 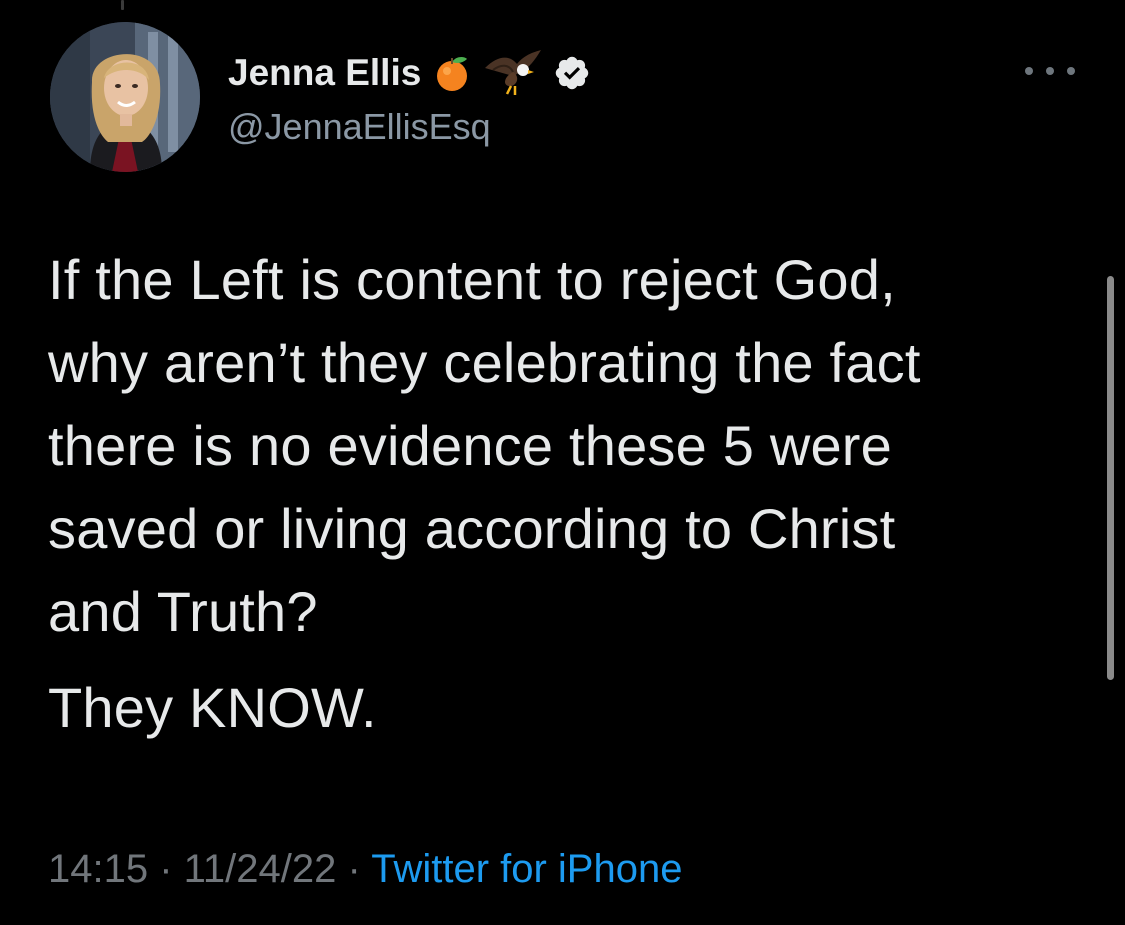 I want to click on tweet-line: there is no evidence these 5 were, so click(x=470, y=445).